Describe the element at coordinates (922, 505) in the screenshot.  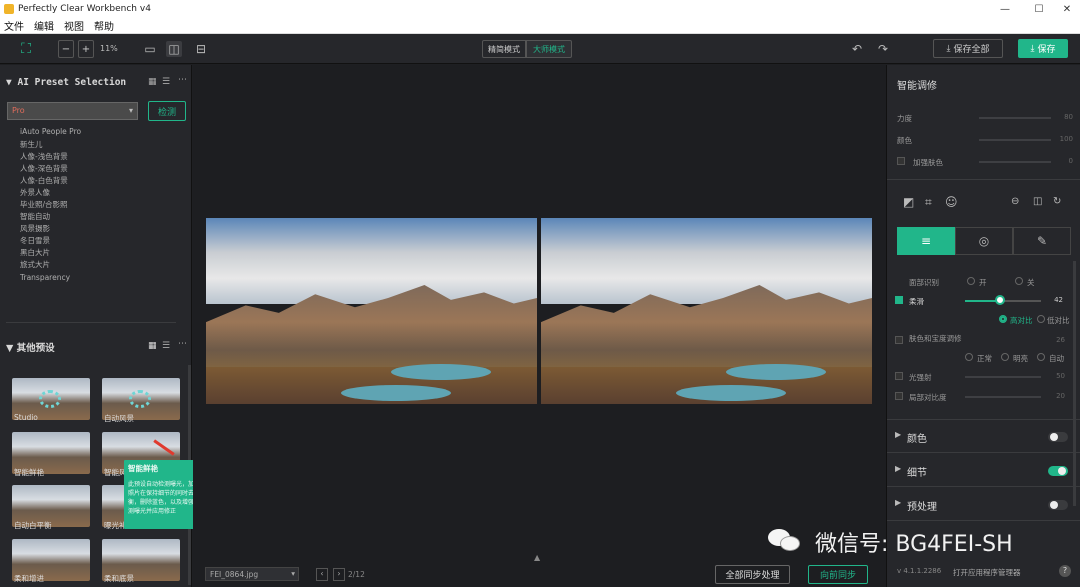
I see `accordion-preprocess: 预处理` at that location.